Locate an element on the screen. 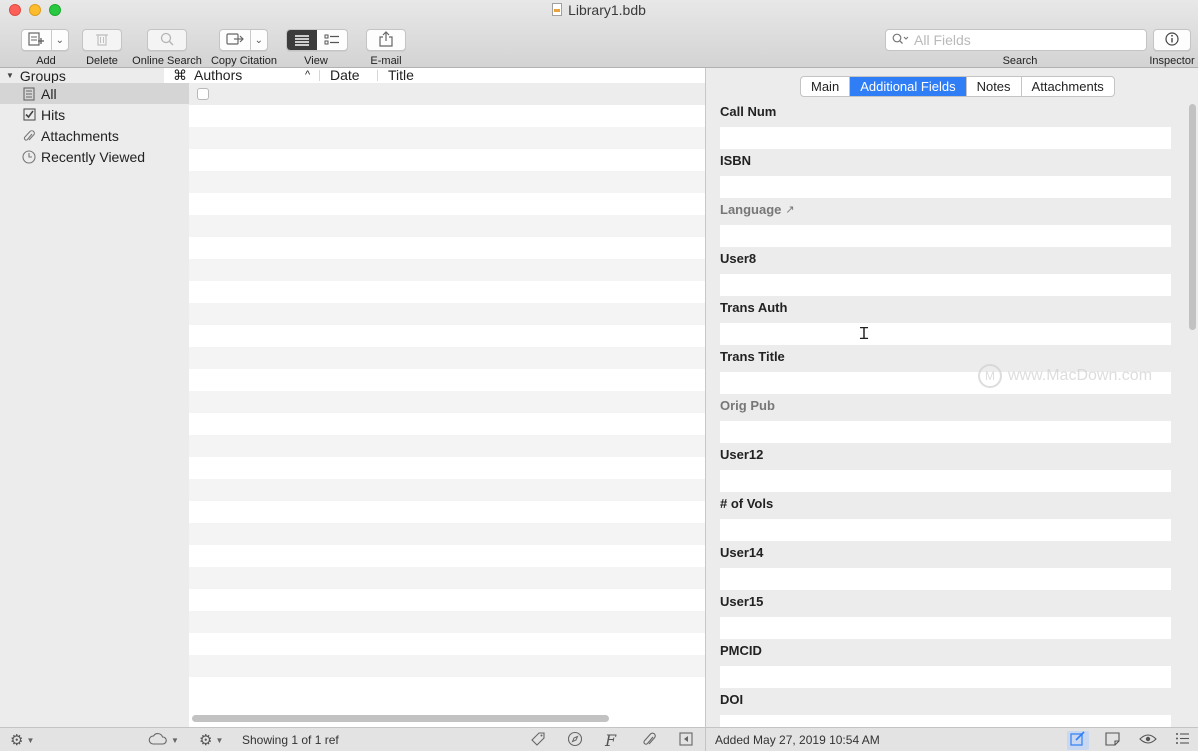  tab-notes: Notes is located at coordinates (994, 86).